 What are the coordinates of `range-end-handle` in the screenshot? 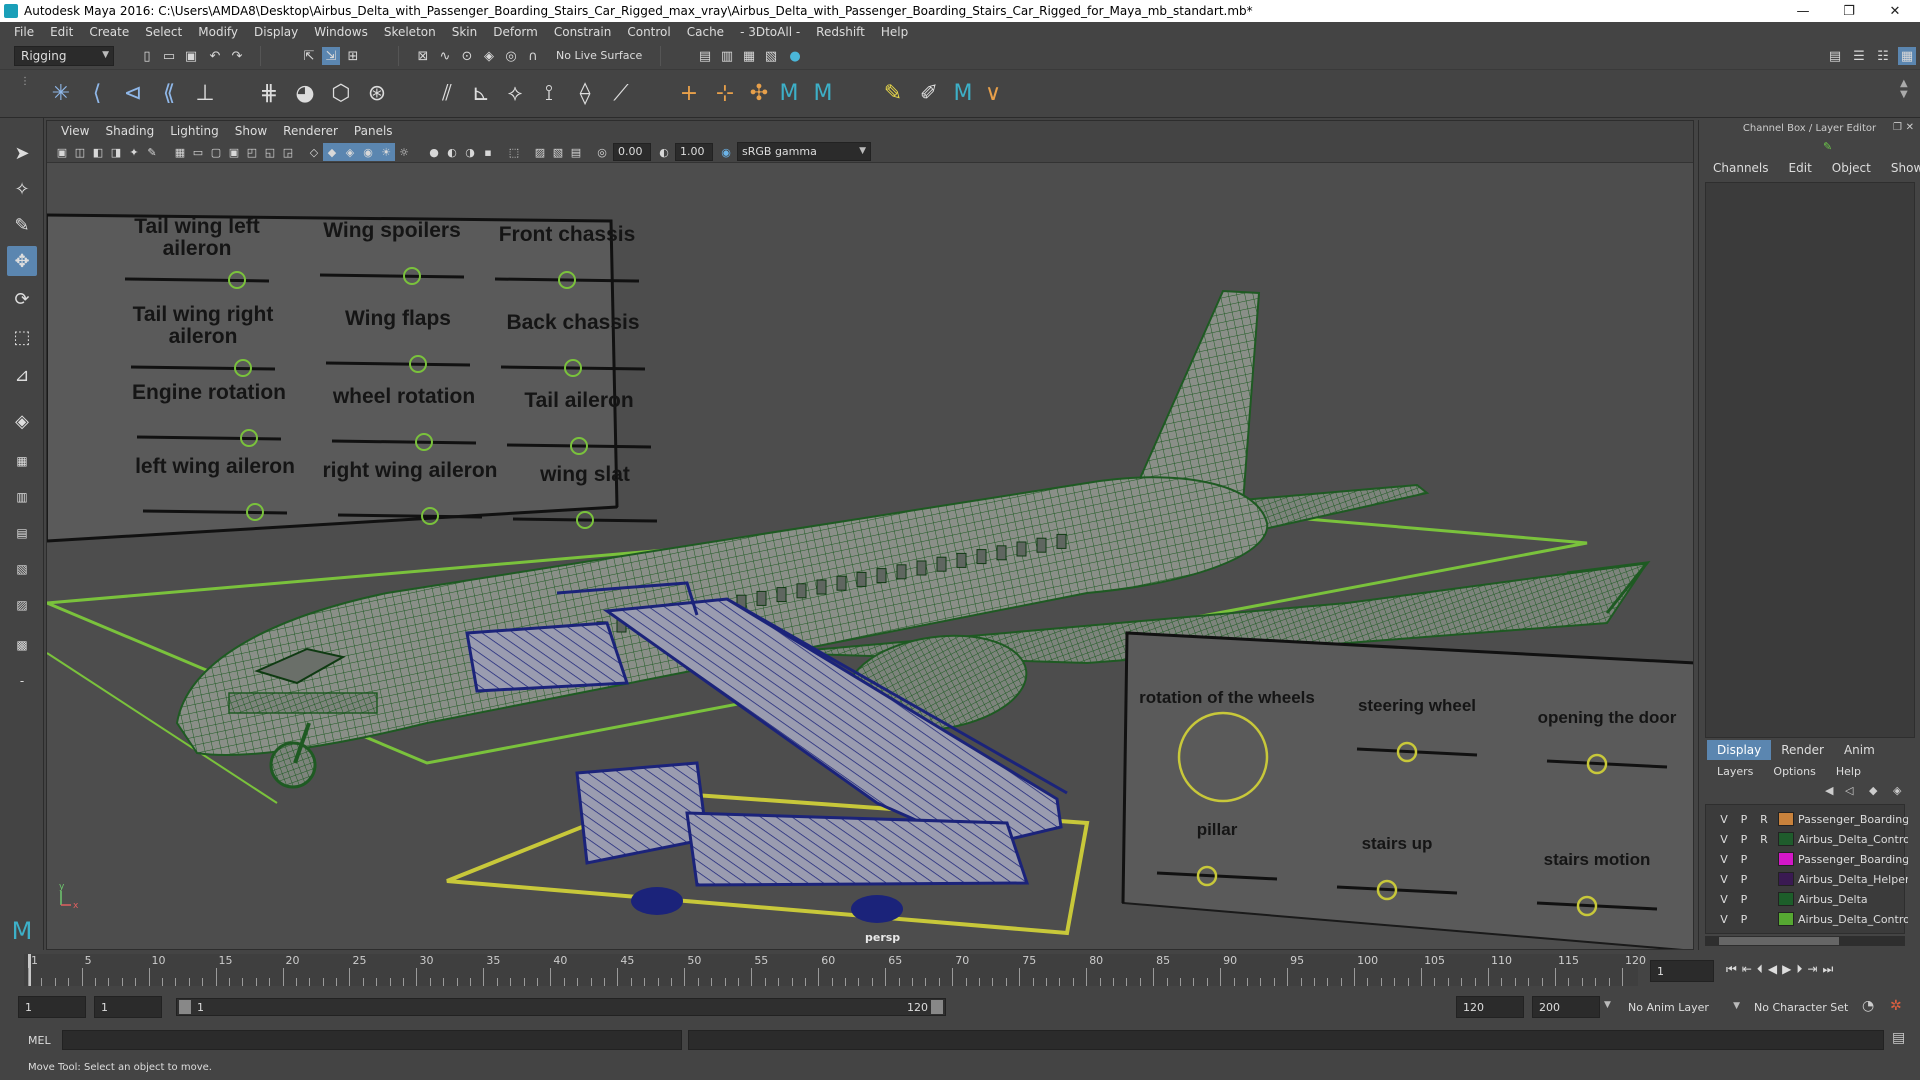 It's located at (937, 1007).